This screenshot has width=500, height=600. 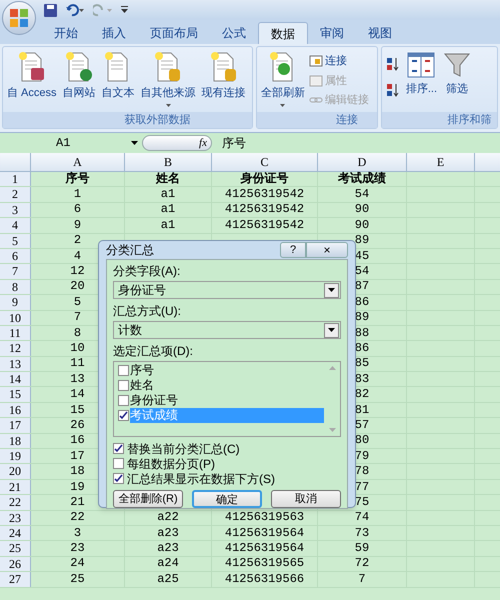 I want to click on database-document-icon, so click(x=223, y=67).